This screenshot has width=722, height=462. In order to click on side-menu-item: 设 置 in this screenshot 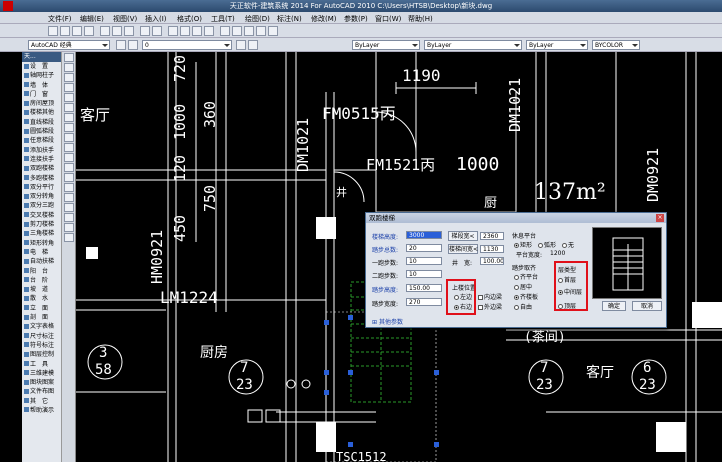, I will do `click(41, 66)`.